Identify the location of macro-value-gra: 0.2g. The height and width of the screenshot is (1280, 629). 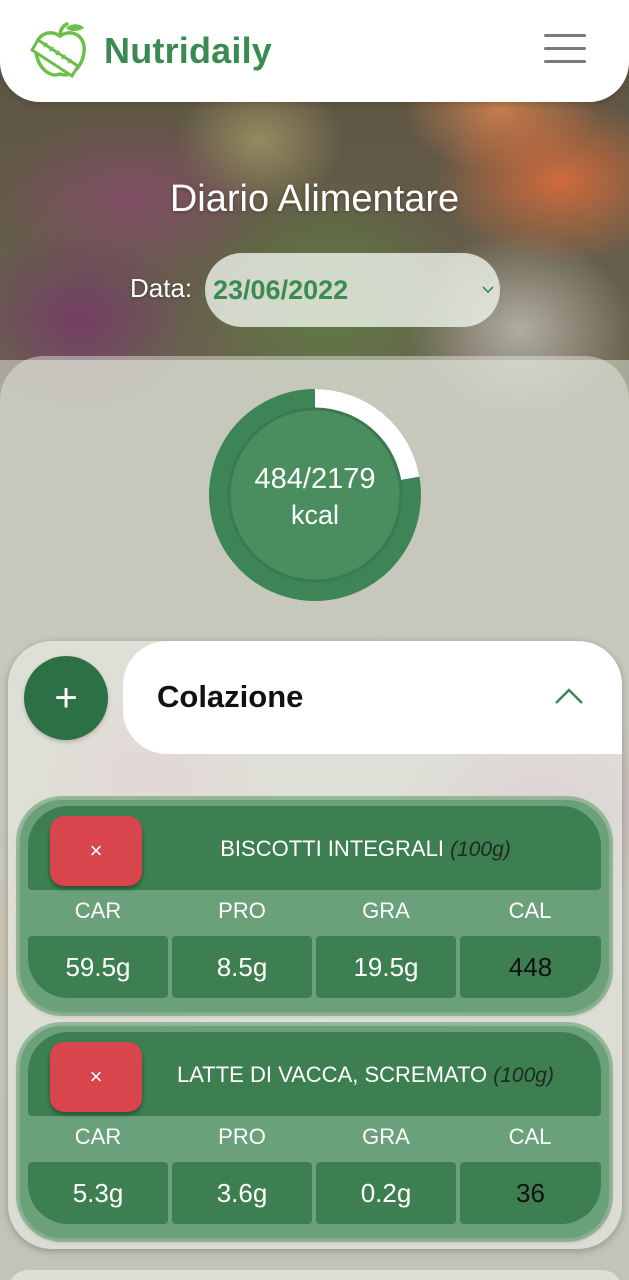
(386, 1193).